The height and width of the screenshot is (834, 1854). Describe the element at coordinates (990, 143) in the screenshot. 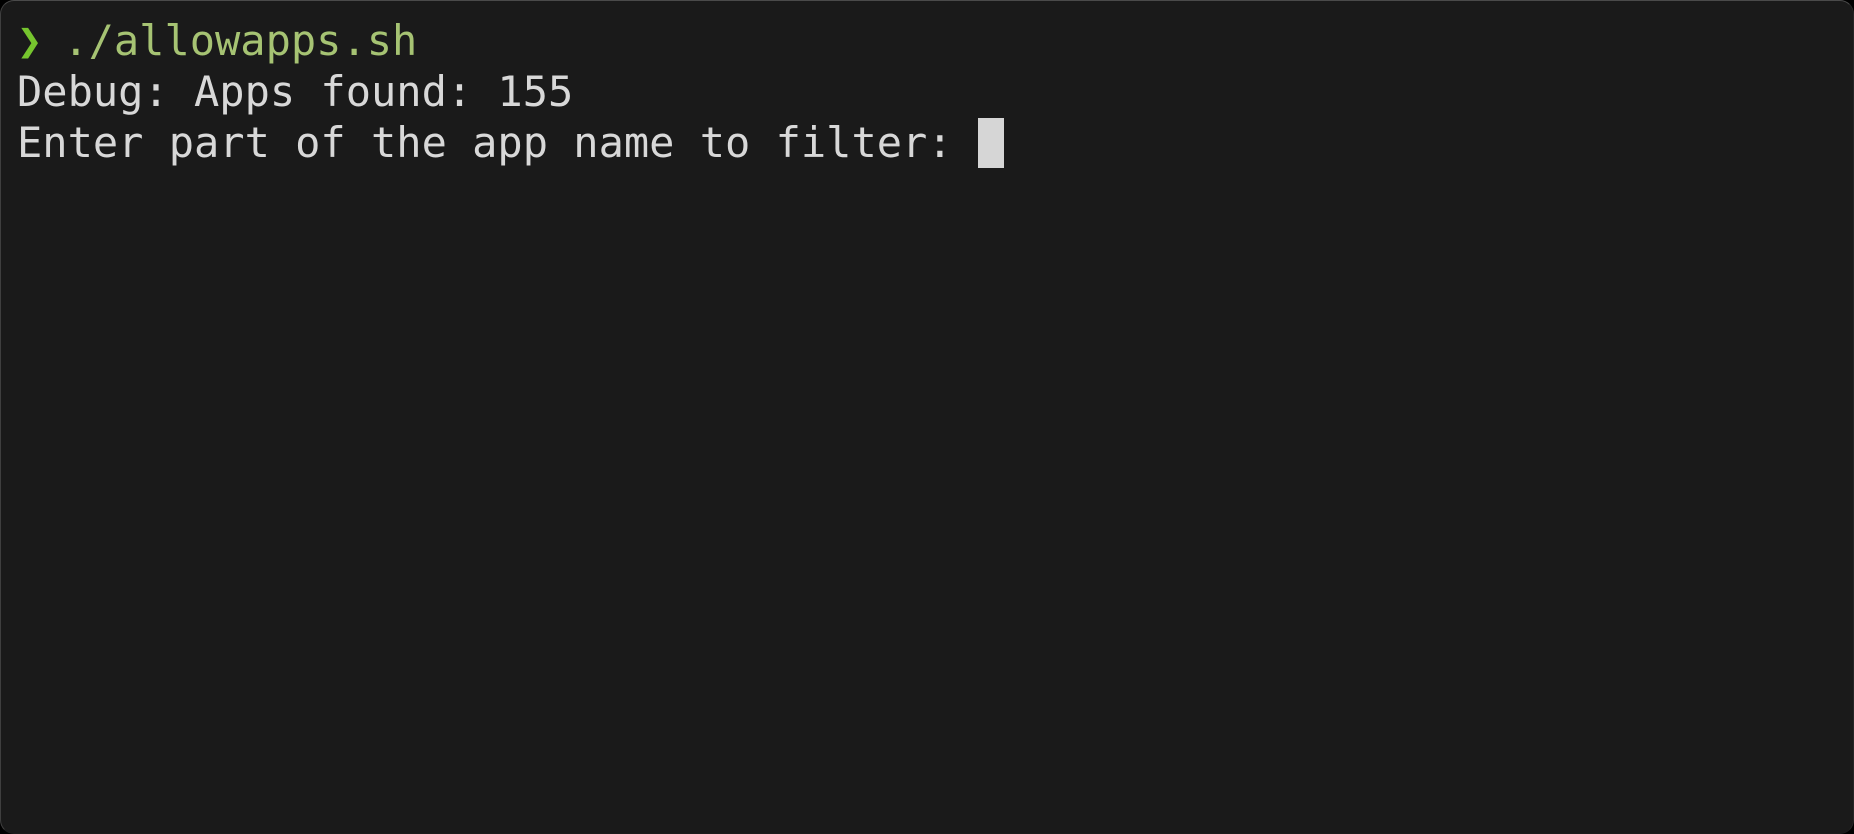

I see `text-cursor` at that location.